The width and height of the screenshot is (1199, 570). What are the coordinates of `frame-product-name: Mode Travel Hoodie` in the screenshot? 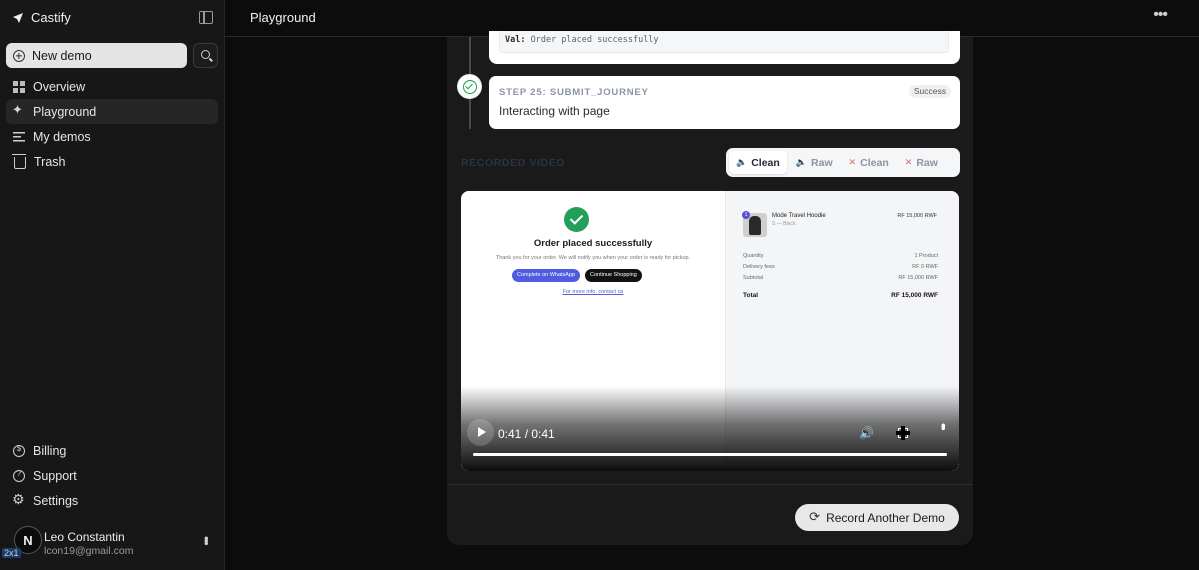 It's located at (799, 216).